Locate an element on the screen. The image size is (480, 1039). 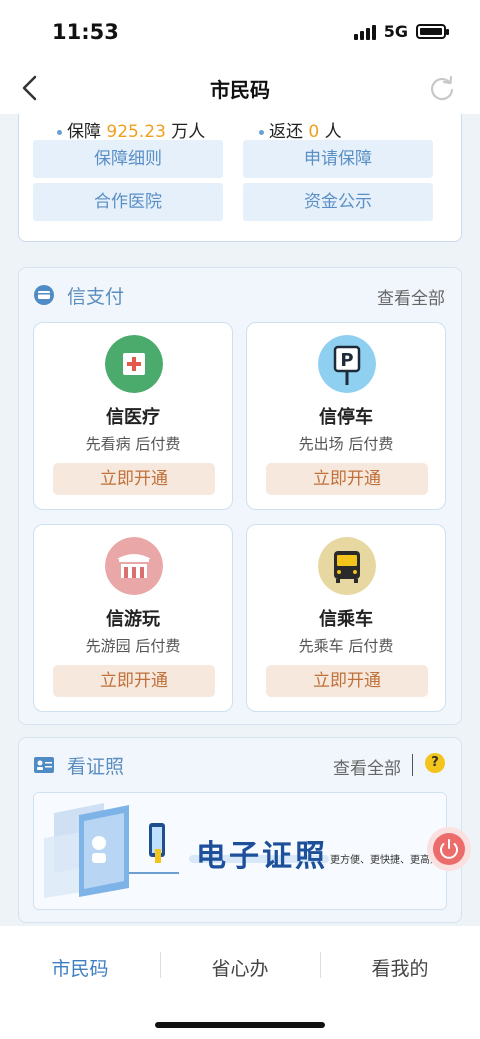
service-desc: 先乘车 后付费 is located at coordinates (346, 646).